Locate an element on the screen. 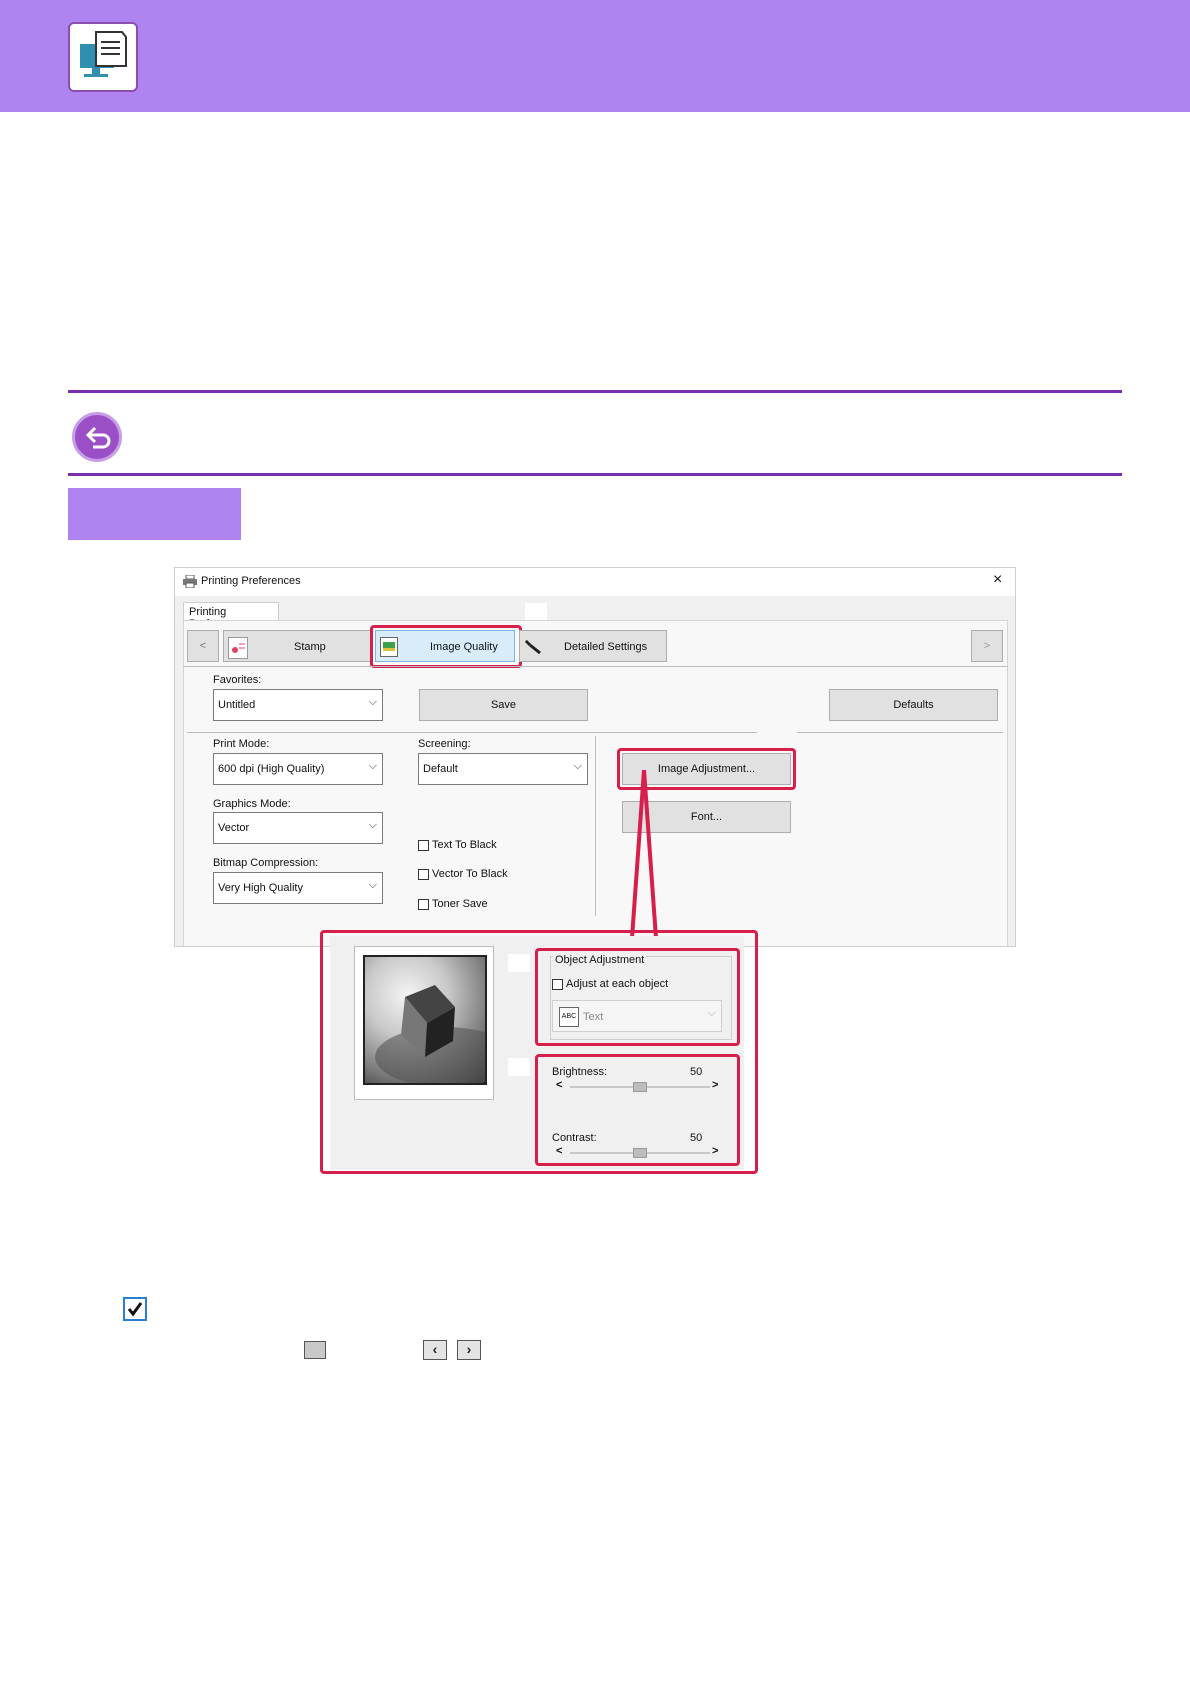  divider-right is located at coordinates (900, 732).